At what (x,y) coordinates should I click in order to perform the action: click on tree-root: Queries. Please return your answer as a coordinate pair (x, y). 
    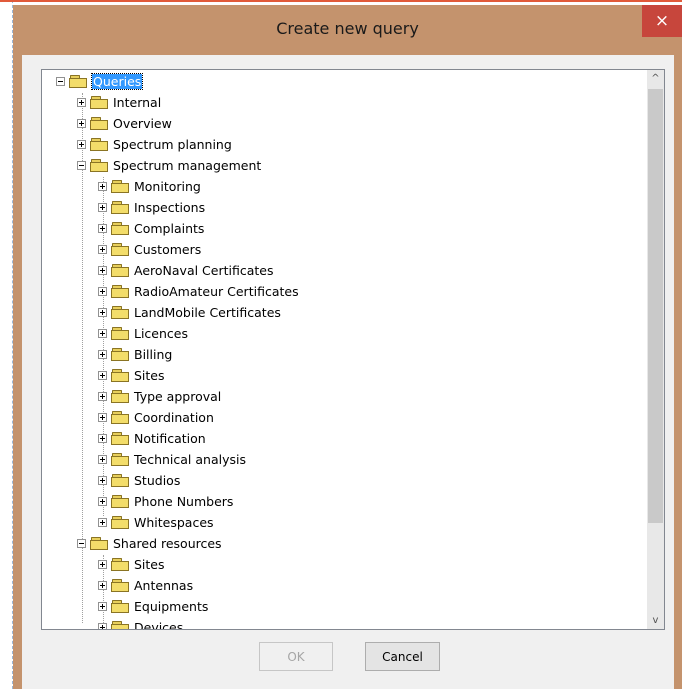
    Looking at the image, I should click on (100, 81).